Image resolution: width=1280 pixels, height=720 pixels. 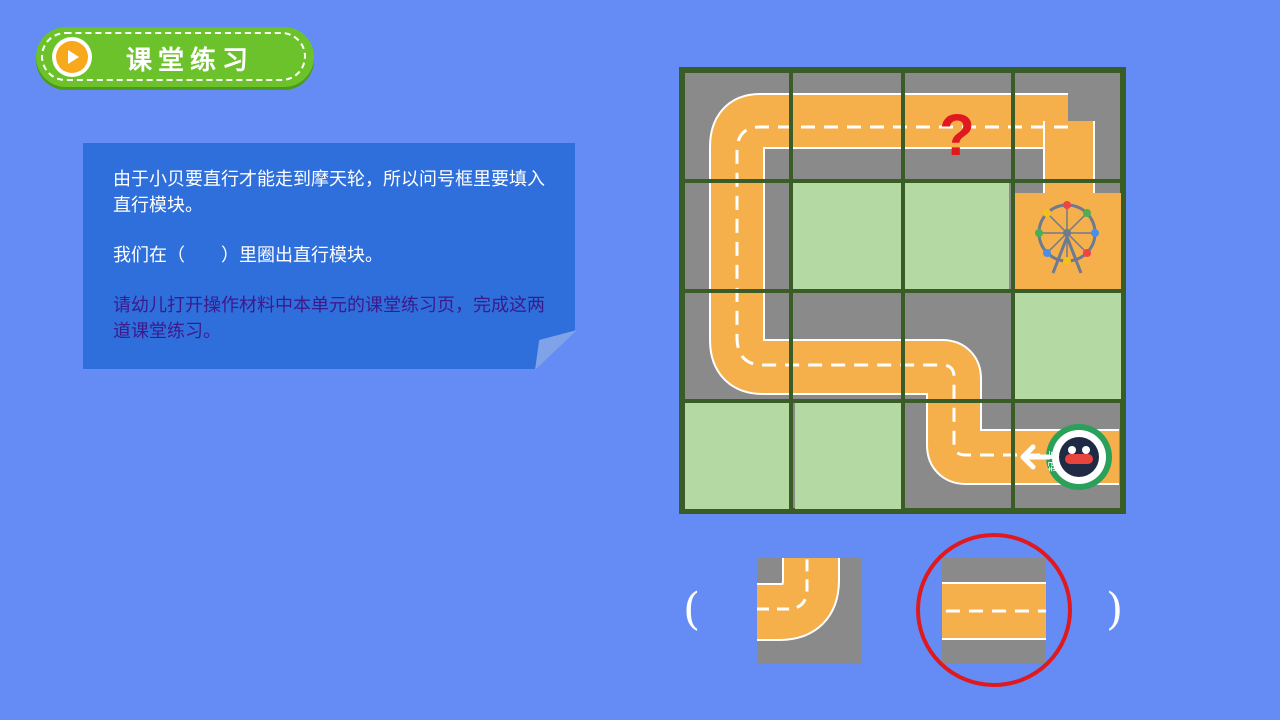 I want to click on start-character-icon: 起点, so click(x=1079, y=457).